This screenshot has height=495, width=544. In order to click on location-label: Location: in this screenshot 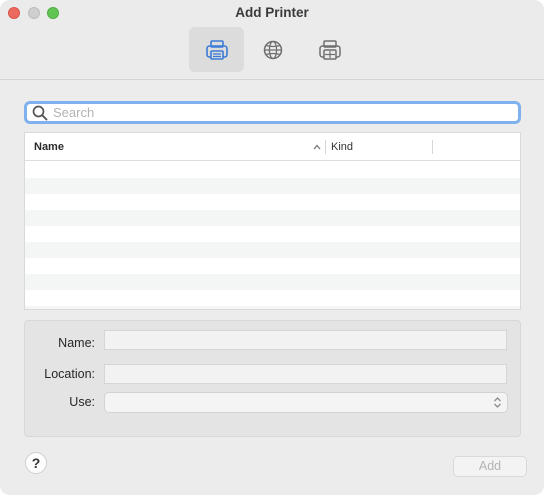, I will do `click(69, 374)`.